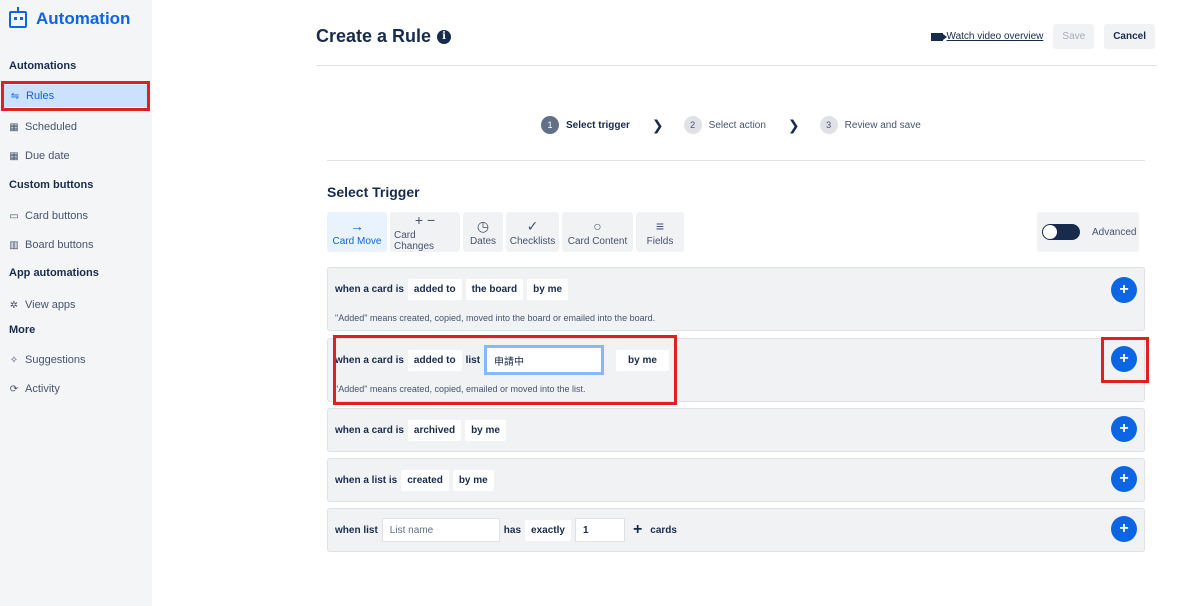 The height and width of the screenshot is (606, 1200). What do you see at coordinates (50, 305) in the screenshot?
I see `sidebar-item-label: View apps` at bounding box center [50, 305].